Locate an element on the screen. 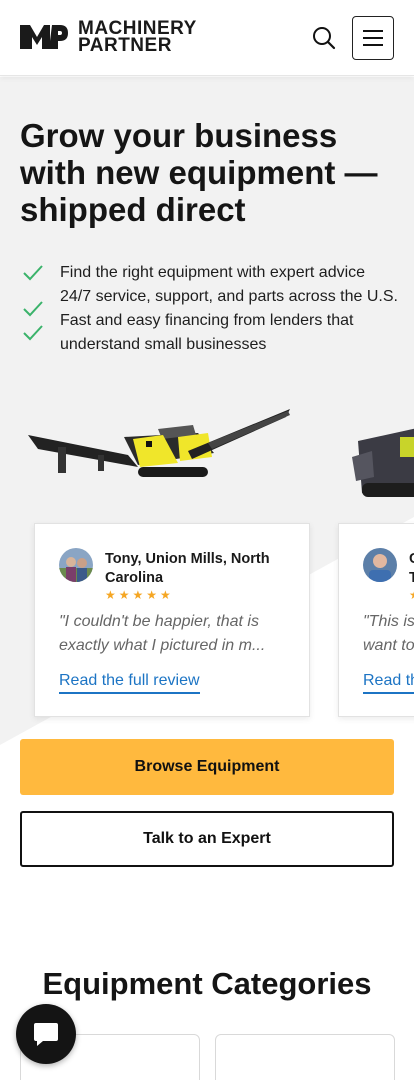 This screenshot has width=414, height=1080. review-quote: "This is want to is located at coordinates (388, 634).